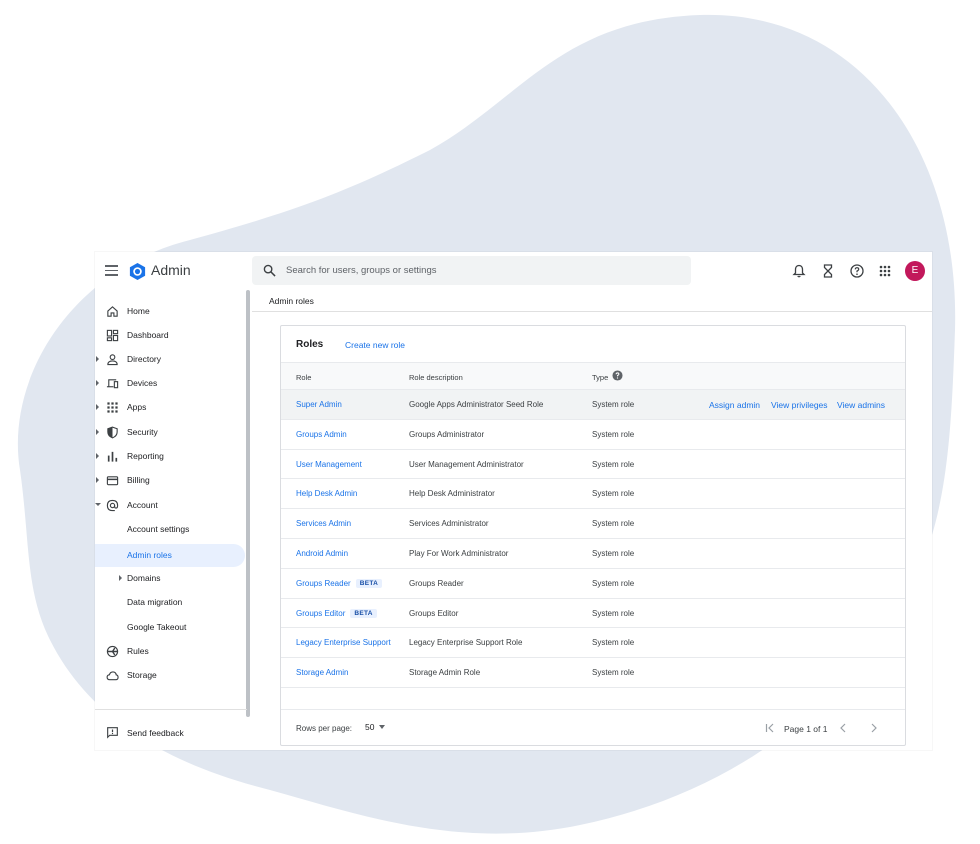 The height and width of the screenshot is (844, 980). What do you see at coordinates (466, 464) in the screenshot?
I see `role-description: User Management Administrator` at bounding box center [466, 464].